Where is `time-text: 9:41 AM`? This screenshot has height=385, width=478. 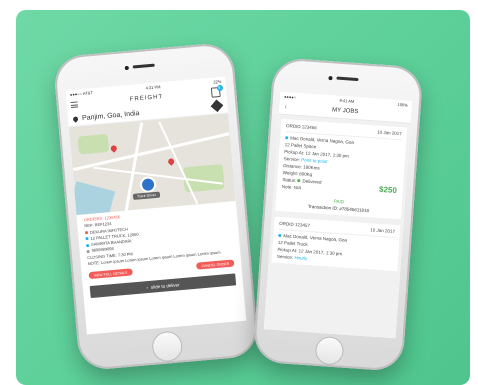
time-text: 9:41 AM is located at coordinates (347, 100).